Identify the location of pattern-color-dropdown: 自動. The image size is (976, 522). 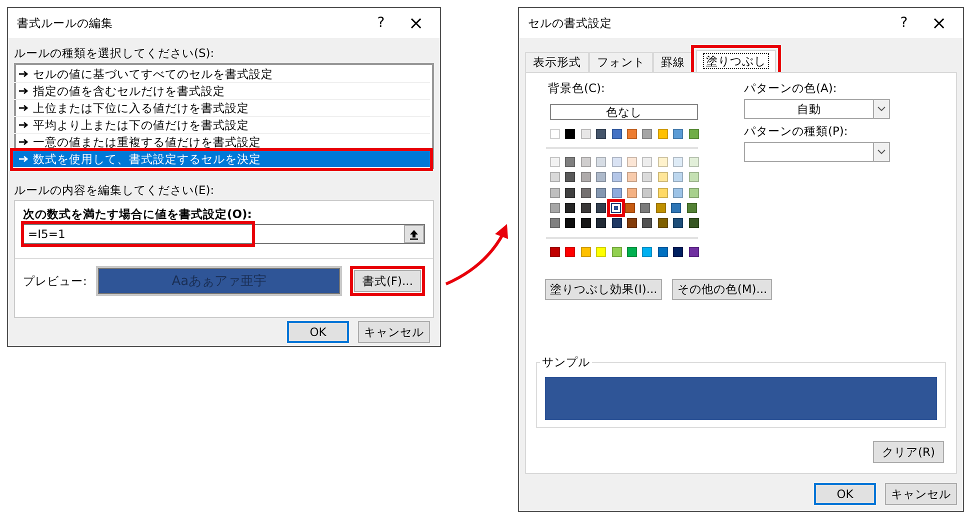
(817, 109).